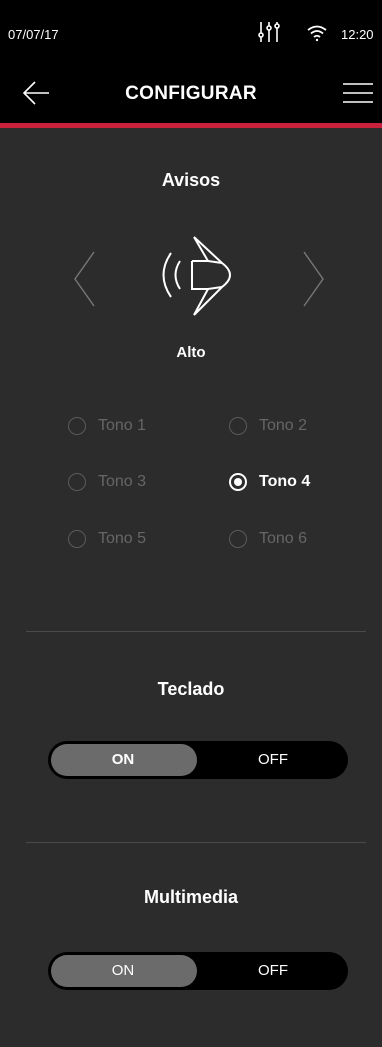  Describe the element at coordinates (313, 281) in the screenshot. I see `chevron-right-icon` at that location.